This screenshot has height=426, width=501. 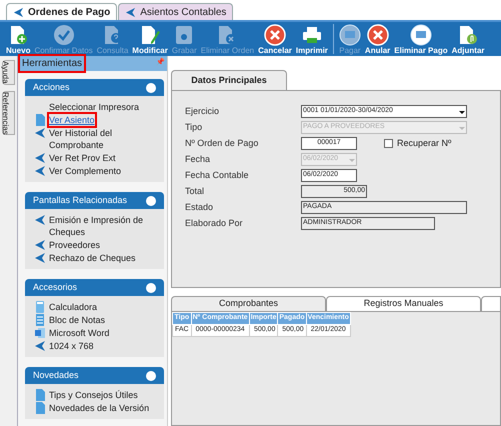 I want to click on toolbar-button: Adjuntar, so click(x=468, y=39).